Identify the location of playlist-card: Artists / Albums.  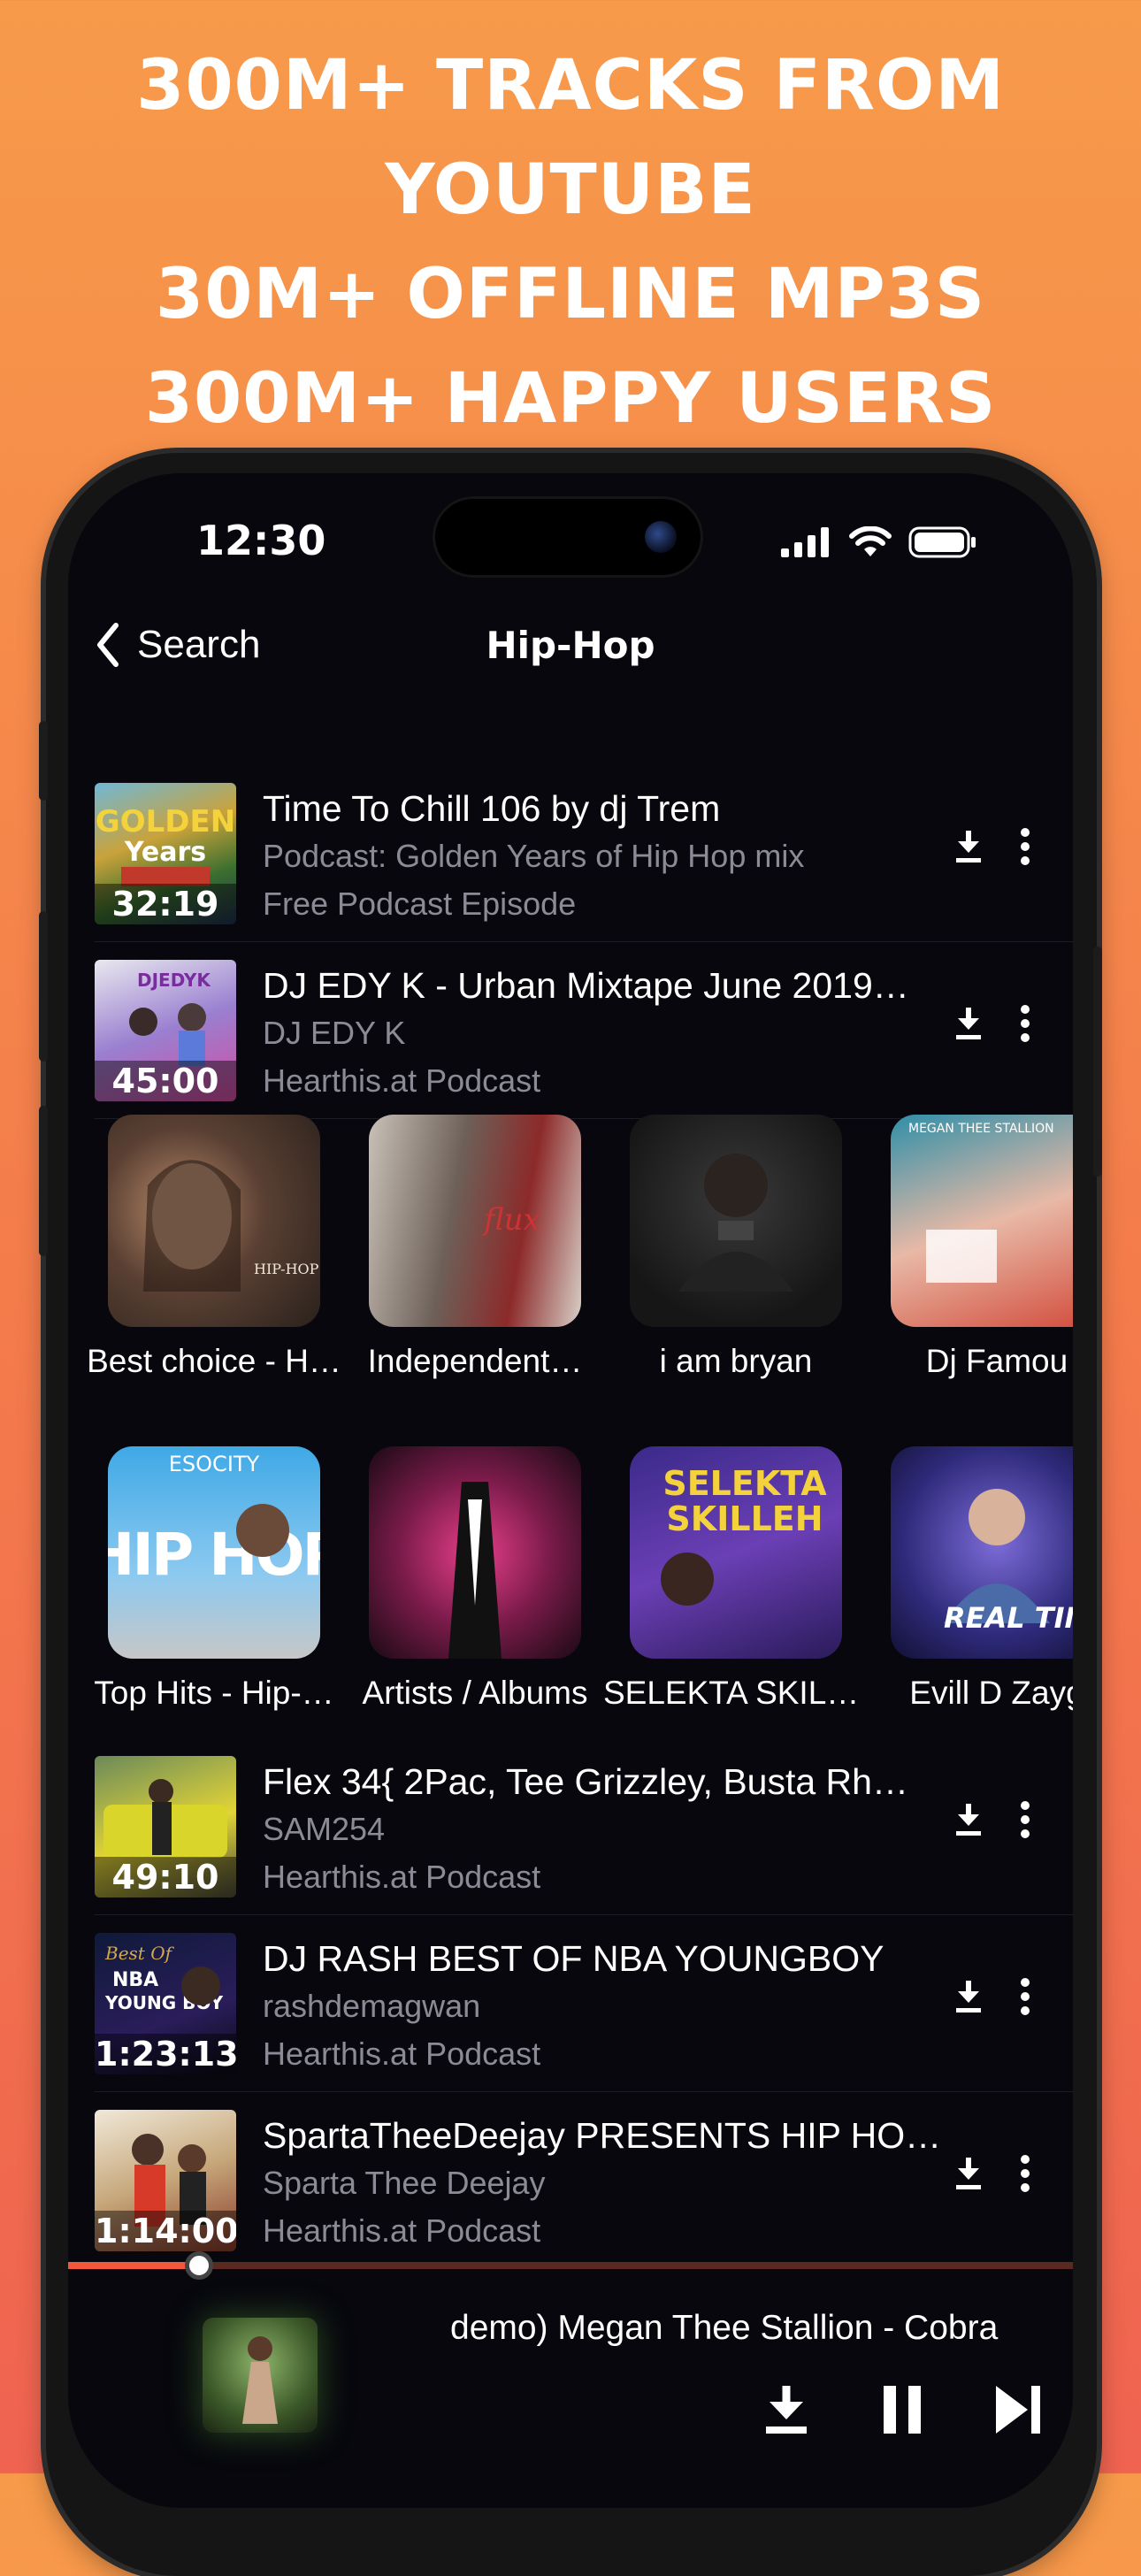
(475, 1579).